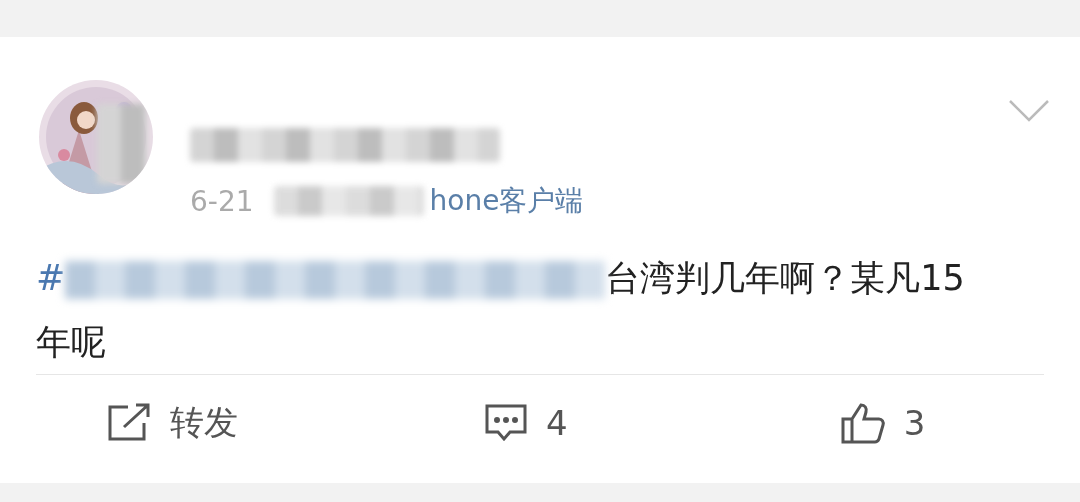 Image resolution: width=1080 pixels, height=502 pixels. What do you see at coordinates (1029, 111) in the screenshot?
I see `chevron-down-icon` at bounding box center [1029, 111].